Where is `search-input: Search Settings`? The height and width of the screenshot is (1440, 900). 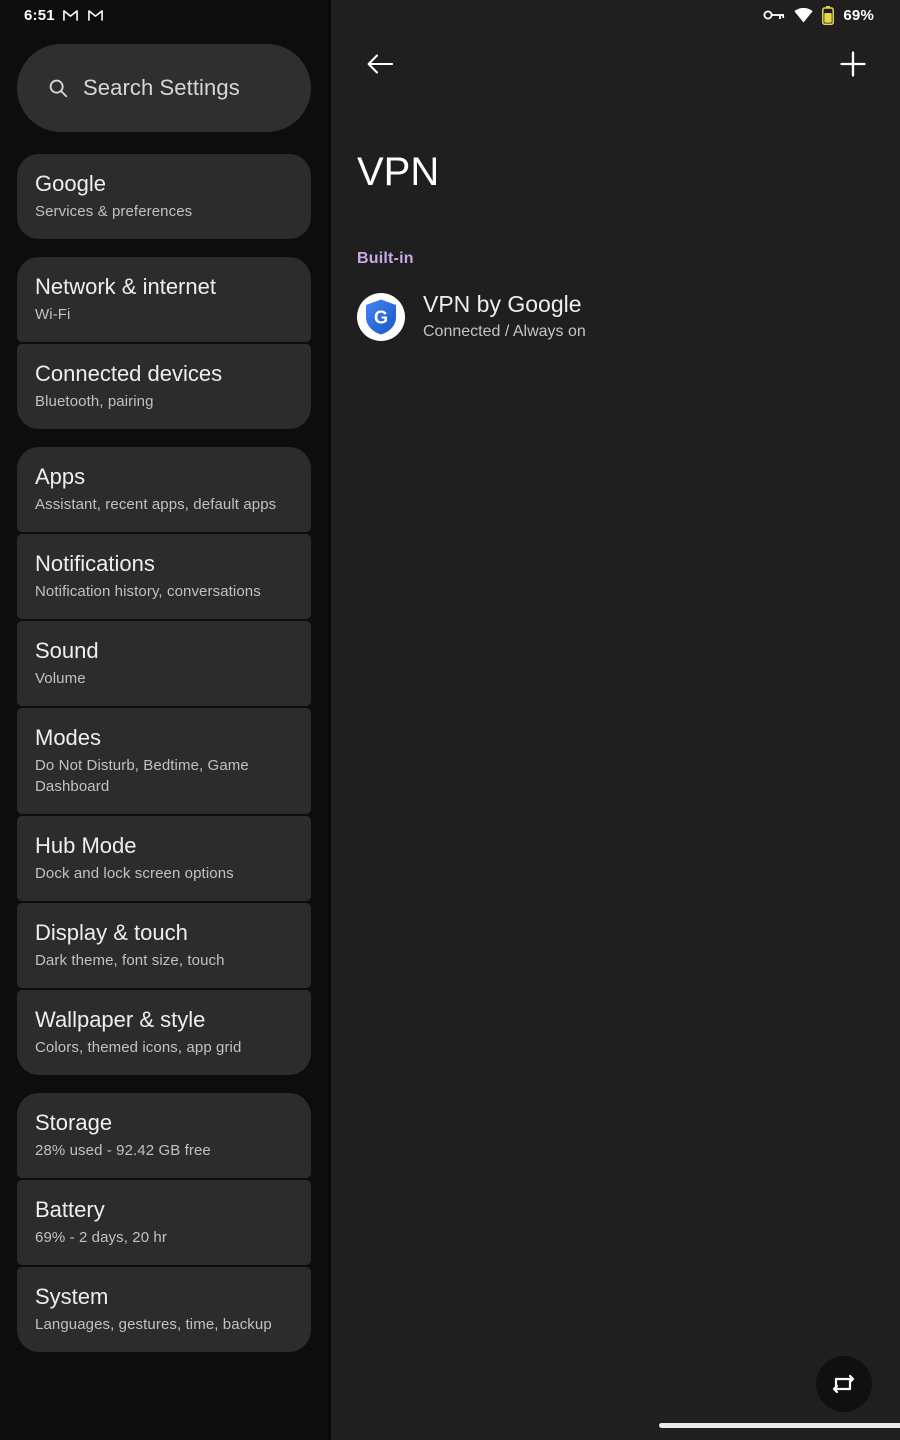
search-input: Search Settings is located at coordinates (164, 88).